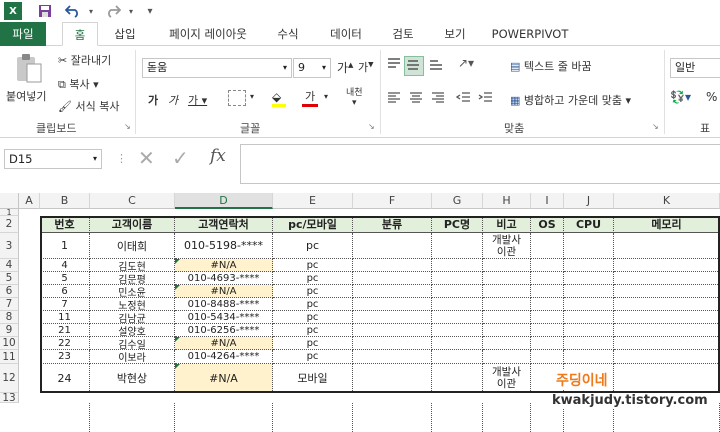  I want to click on tab-file: 파일, so click(23, 34).